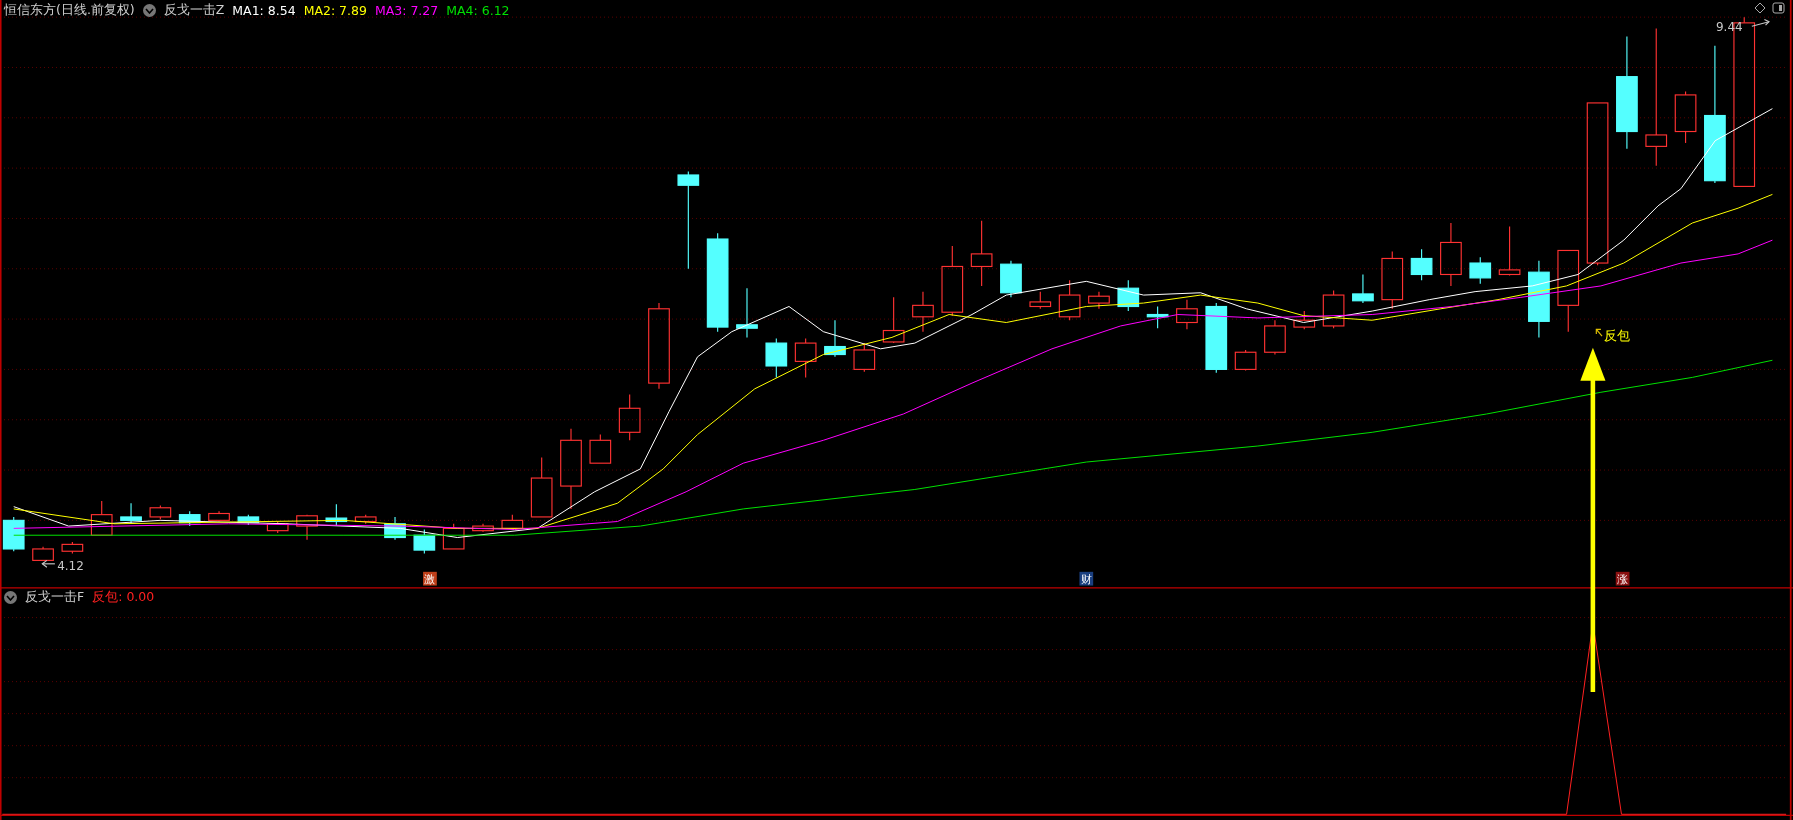 This screenshot has height=820, width=1793. Describe the element at coordinates (194, 10) in the screenshot. I see `indicator-name: 反戈一击Z` at that location.